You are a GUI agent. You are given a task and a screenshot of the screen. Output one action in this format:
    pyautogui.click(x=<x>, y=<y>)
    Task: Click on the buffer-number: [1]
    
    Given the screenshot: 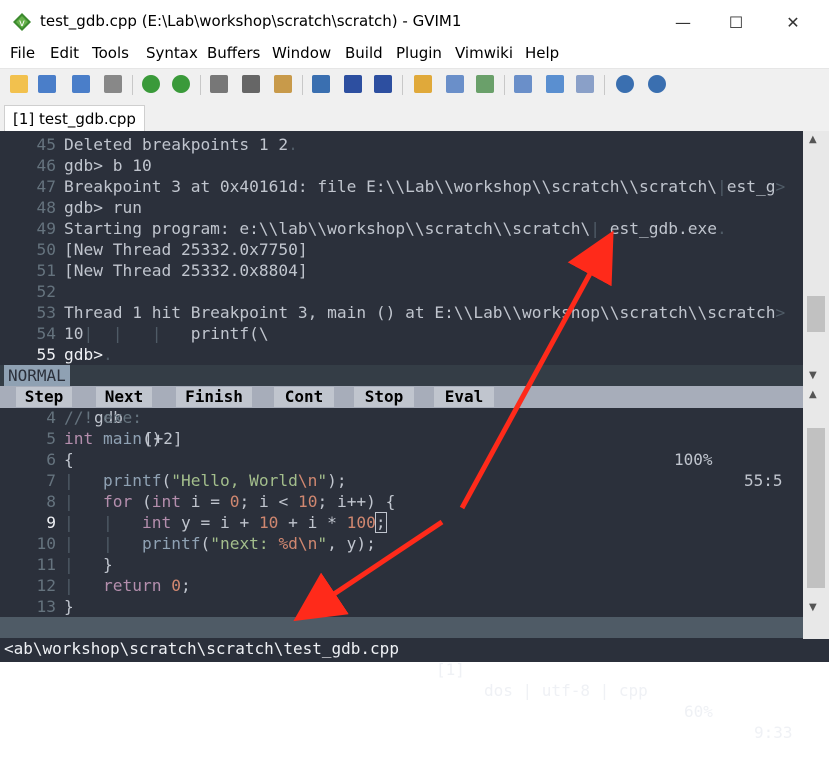 What is the action you would take?
    pyautogui.click(x=450, y=669)
    